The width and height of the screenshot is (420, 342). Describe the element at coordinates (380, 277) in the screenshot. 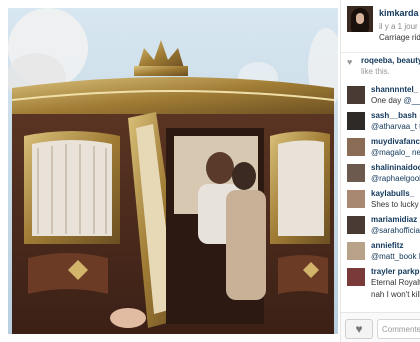

I see `comment-item: trayler parkpin Eternal Royalty` at that location.